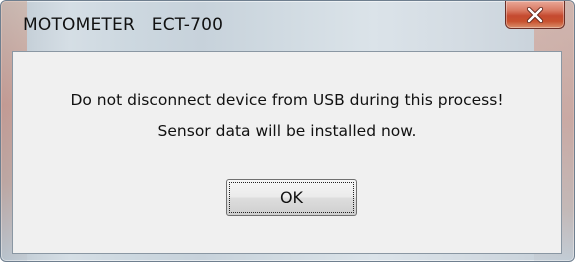  I want to click on close-icon, so click(535, 14).